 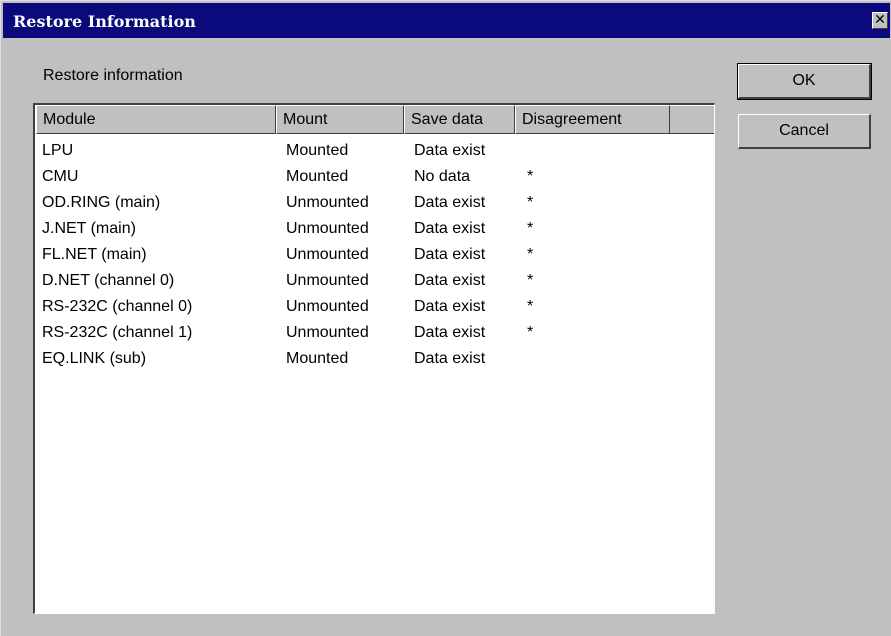 I want to click on window-title: Restore Information, so click(x=104, y=21).